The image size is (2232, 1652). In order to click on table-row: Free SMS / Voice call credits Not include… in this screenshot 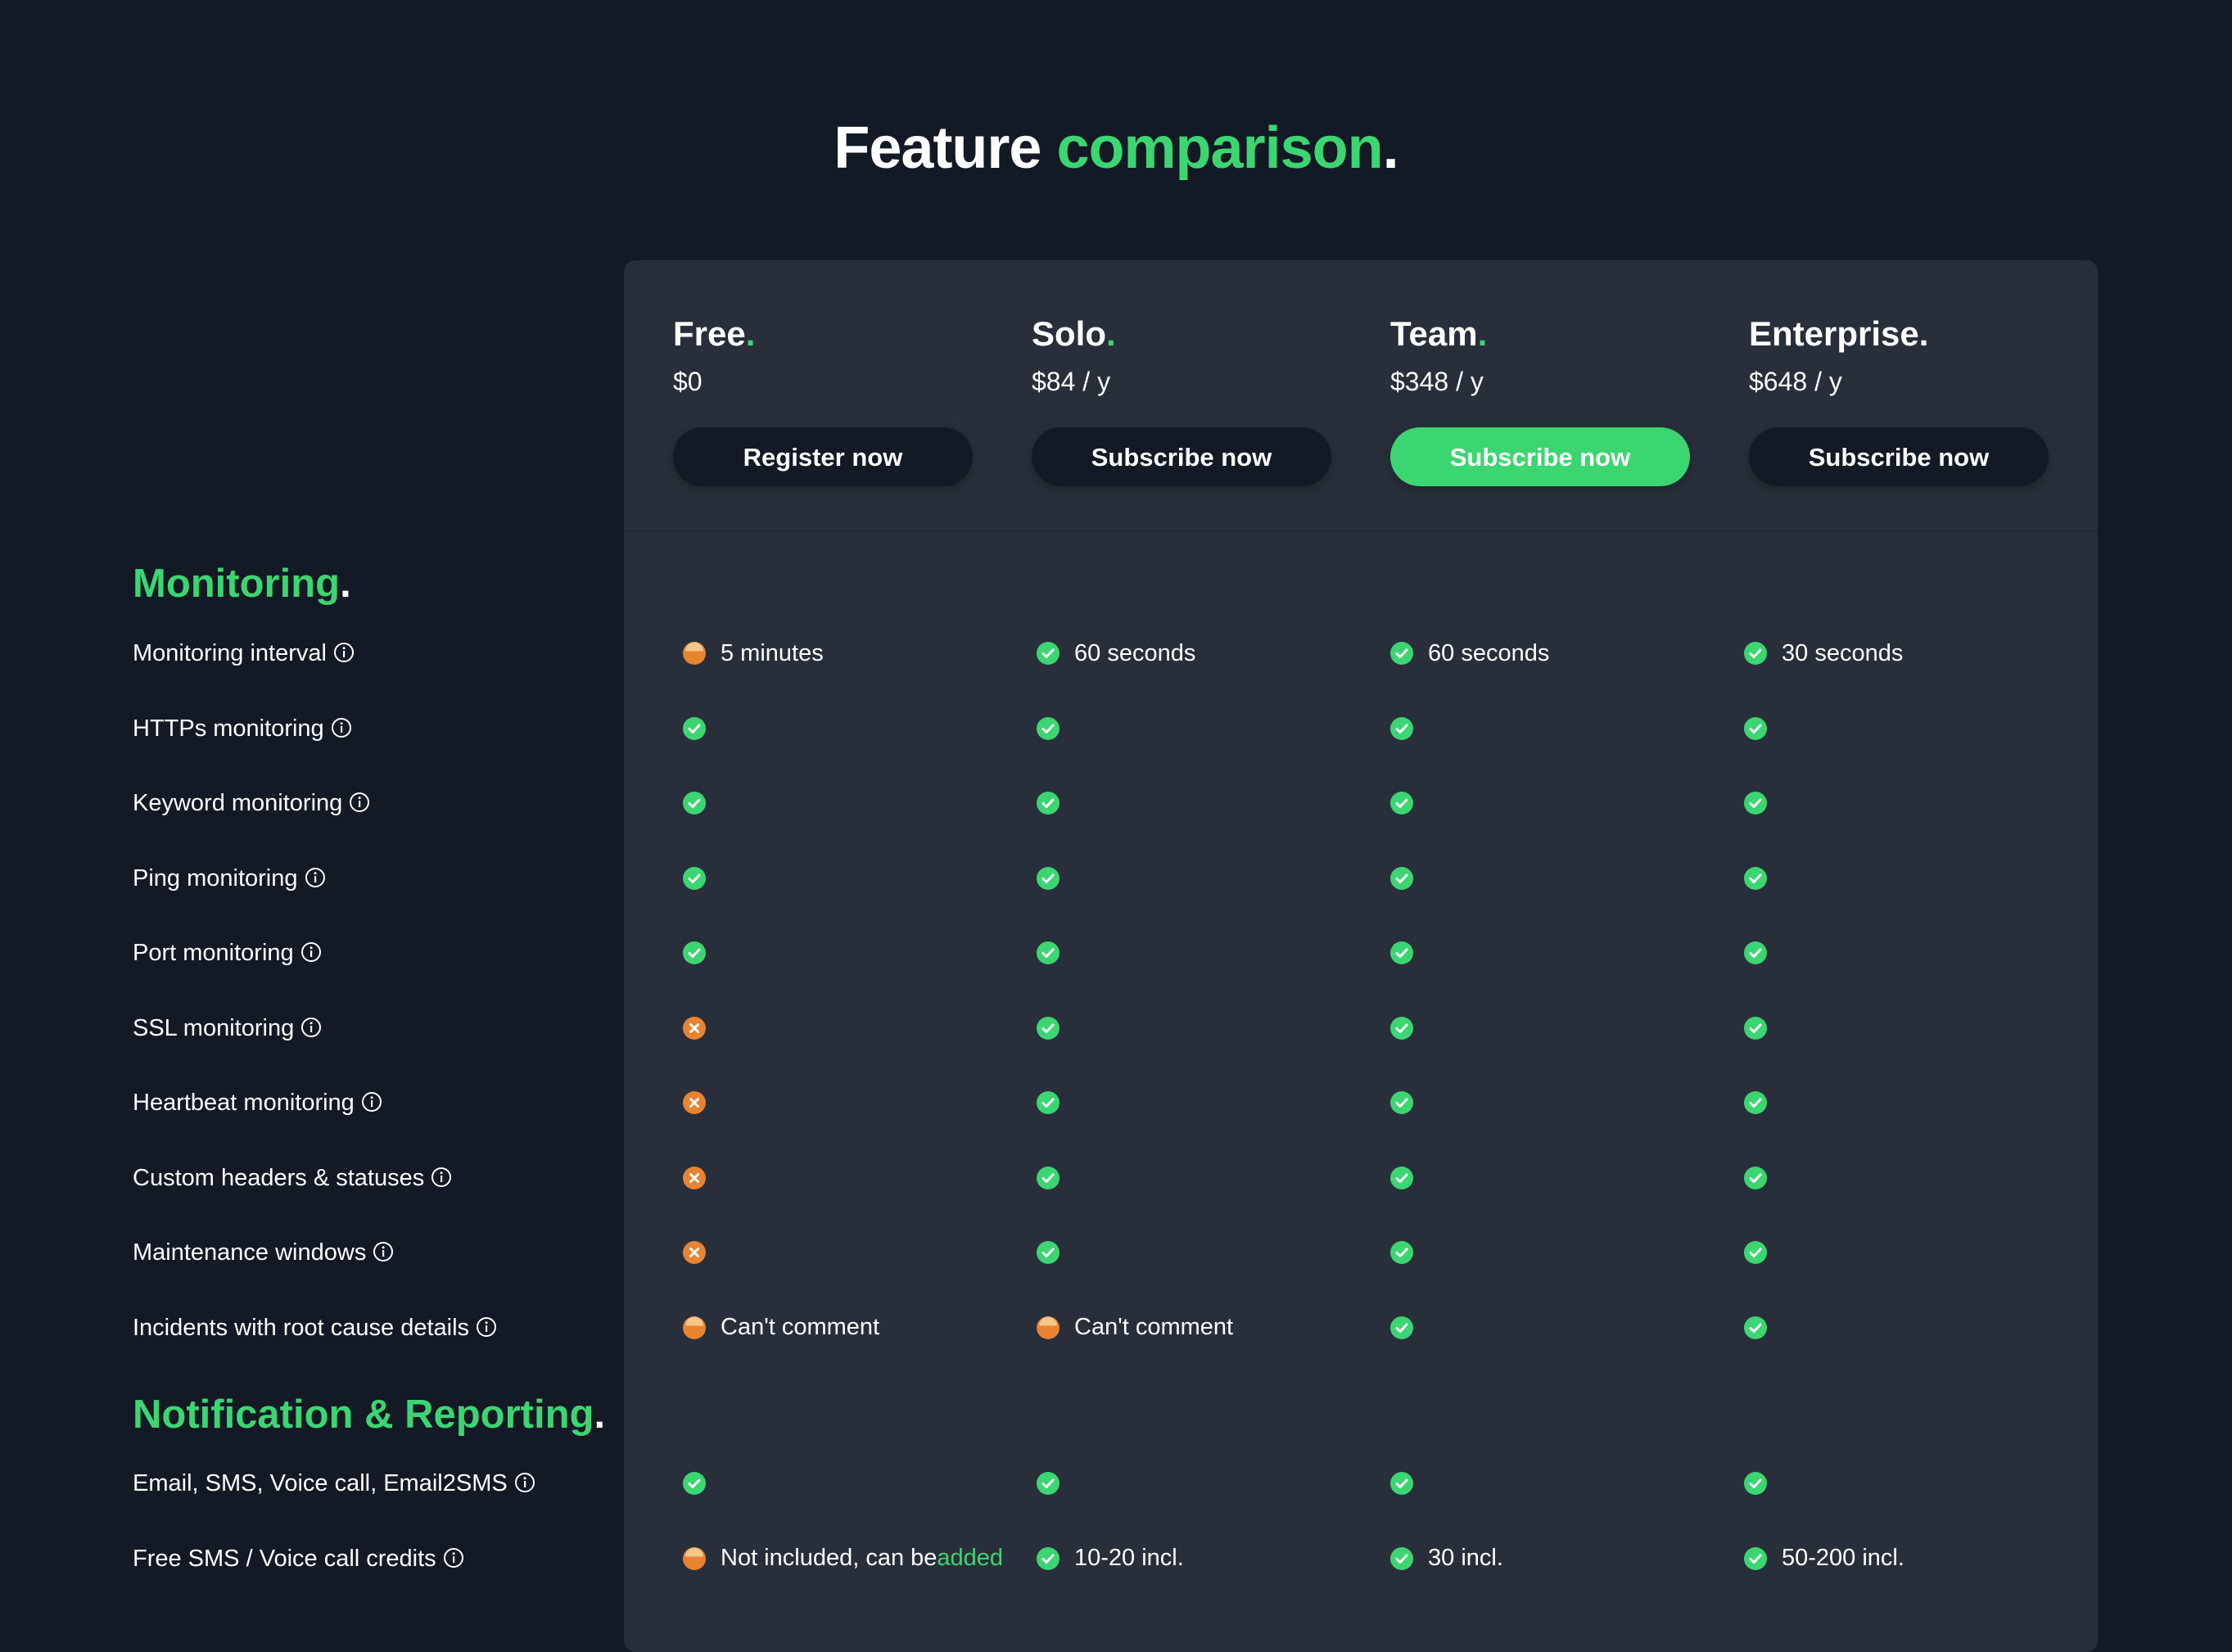, I will do `click(1116, 1558)`.